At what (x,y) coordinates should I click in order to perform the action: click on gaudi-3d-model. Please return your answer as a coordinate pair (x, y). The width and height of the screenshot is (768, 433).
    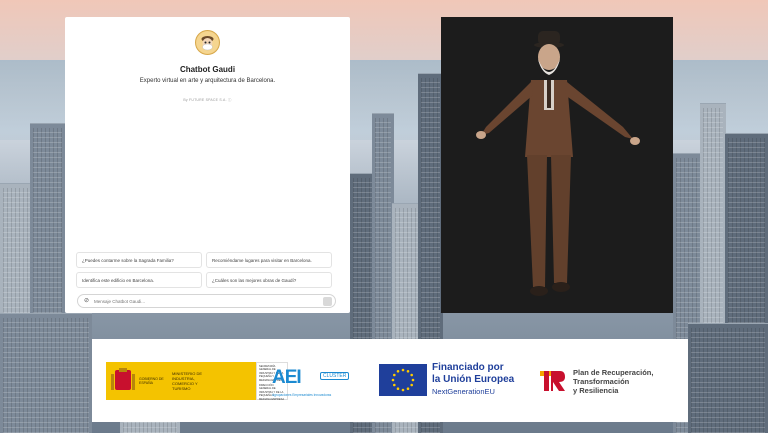
    Looking at the image, I should click on (558, 163).